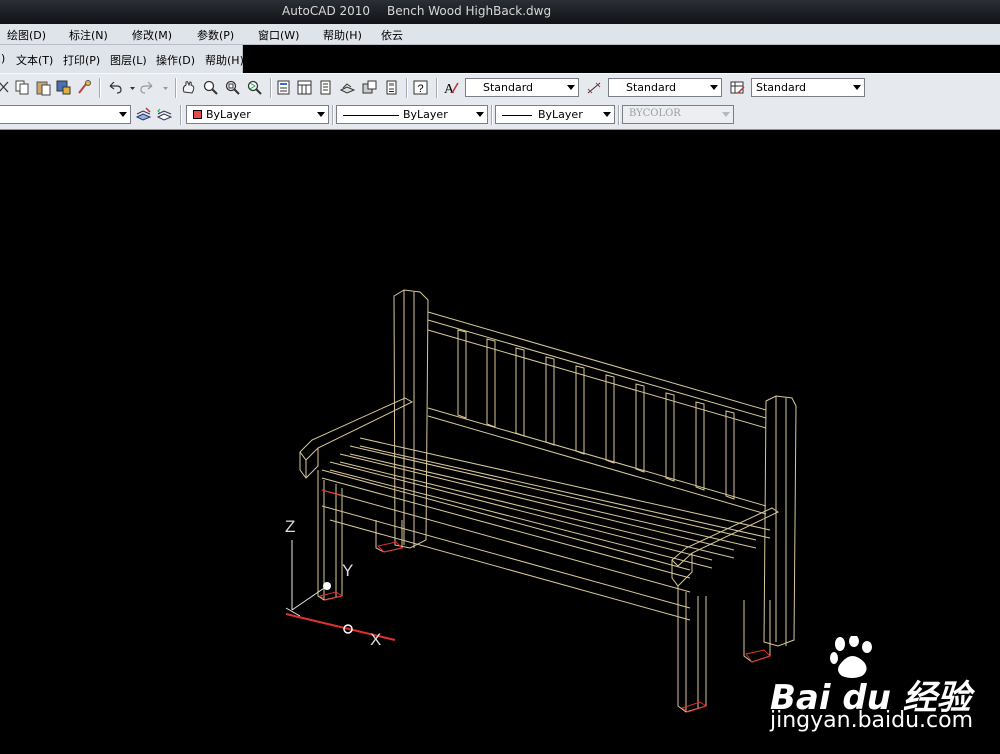  Describe the element at coordinates (594, 87) in the screenshot. I see `dimension-style-icon` at that location.